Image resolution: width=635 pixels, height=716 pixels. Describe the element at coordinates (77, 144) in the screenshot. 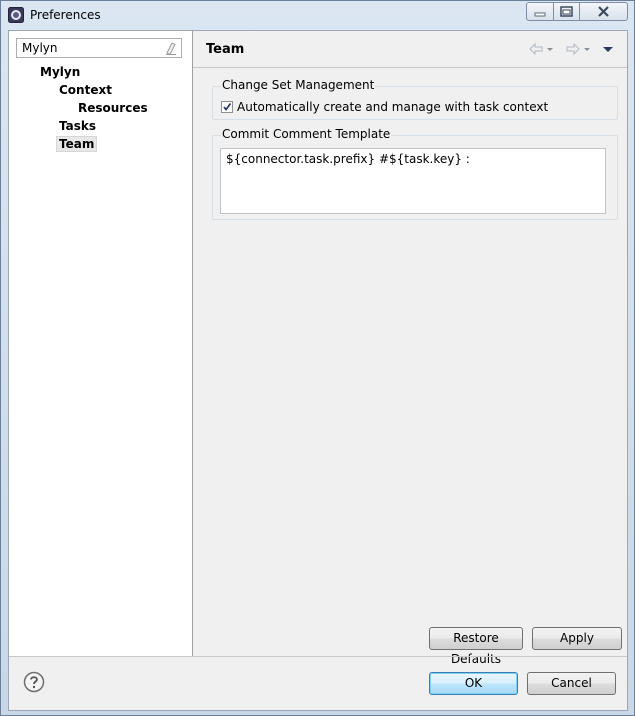

I see `tree-item-team: Team` at that location.